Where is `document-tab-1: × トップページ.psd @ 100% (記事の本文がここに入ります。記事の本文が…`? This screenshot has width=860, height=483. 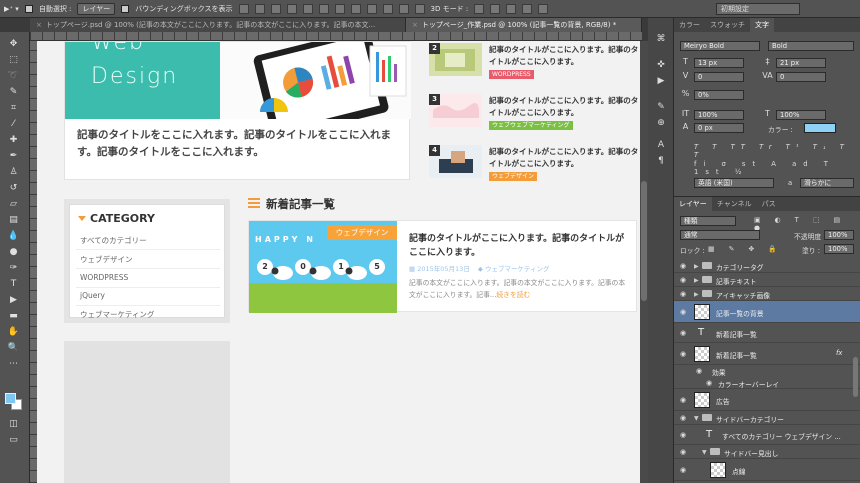
document-tab-1: × トップページ.psd @ 100% (記事の本文がここに入ります。記事の本文が… is located at coordinates (218, 25).